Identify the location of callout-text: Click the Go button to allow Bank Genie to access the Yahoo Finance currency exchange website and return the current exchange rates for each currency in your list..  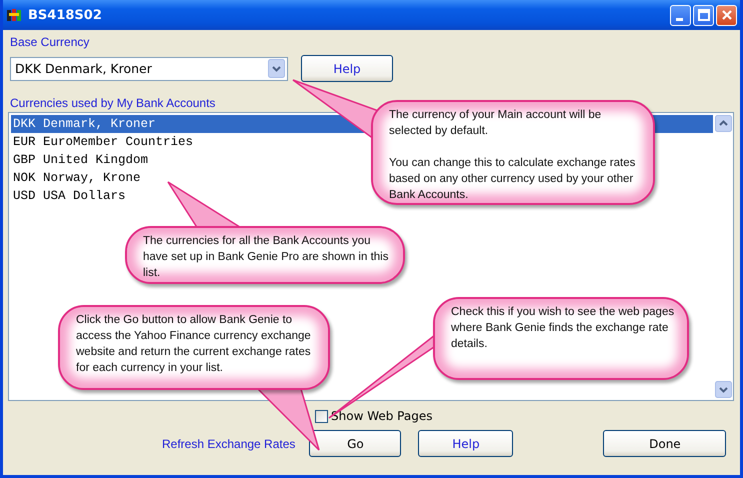
(194, 344).